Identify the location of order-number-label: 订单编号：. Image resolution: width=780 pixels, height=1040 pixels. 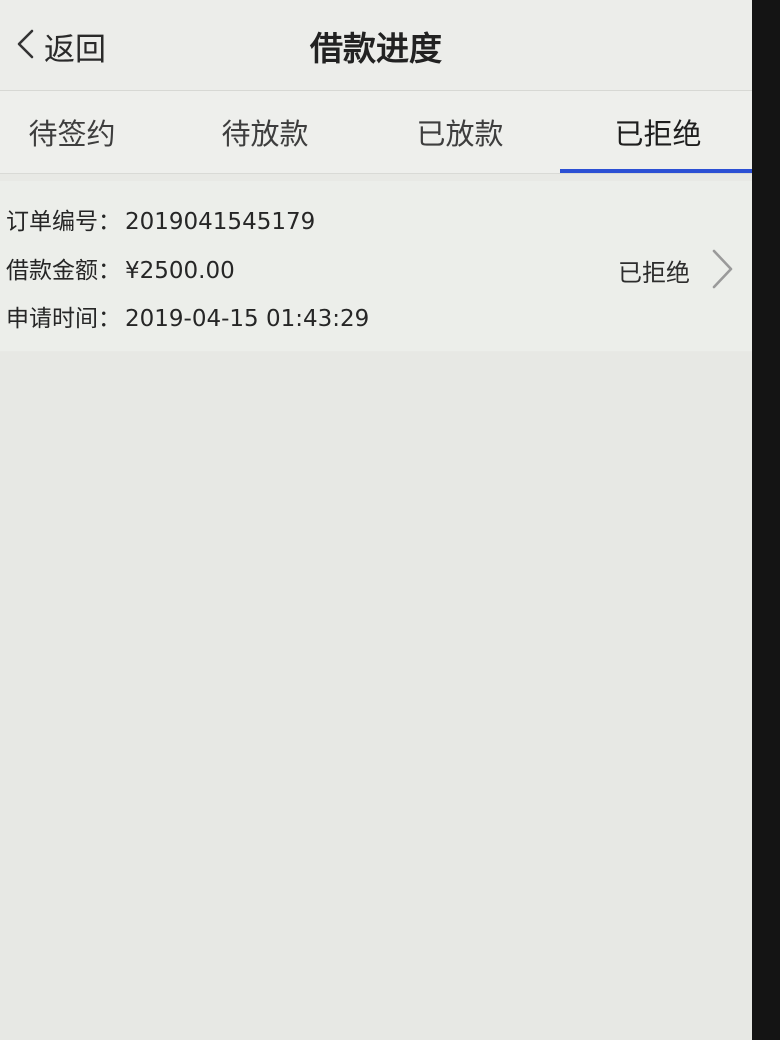
(63, 222).